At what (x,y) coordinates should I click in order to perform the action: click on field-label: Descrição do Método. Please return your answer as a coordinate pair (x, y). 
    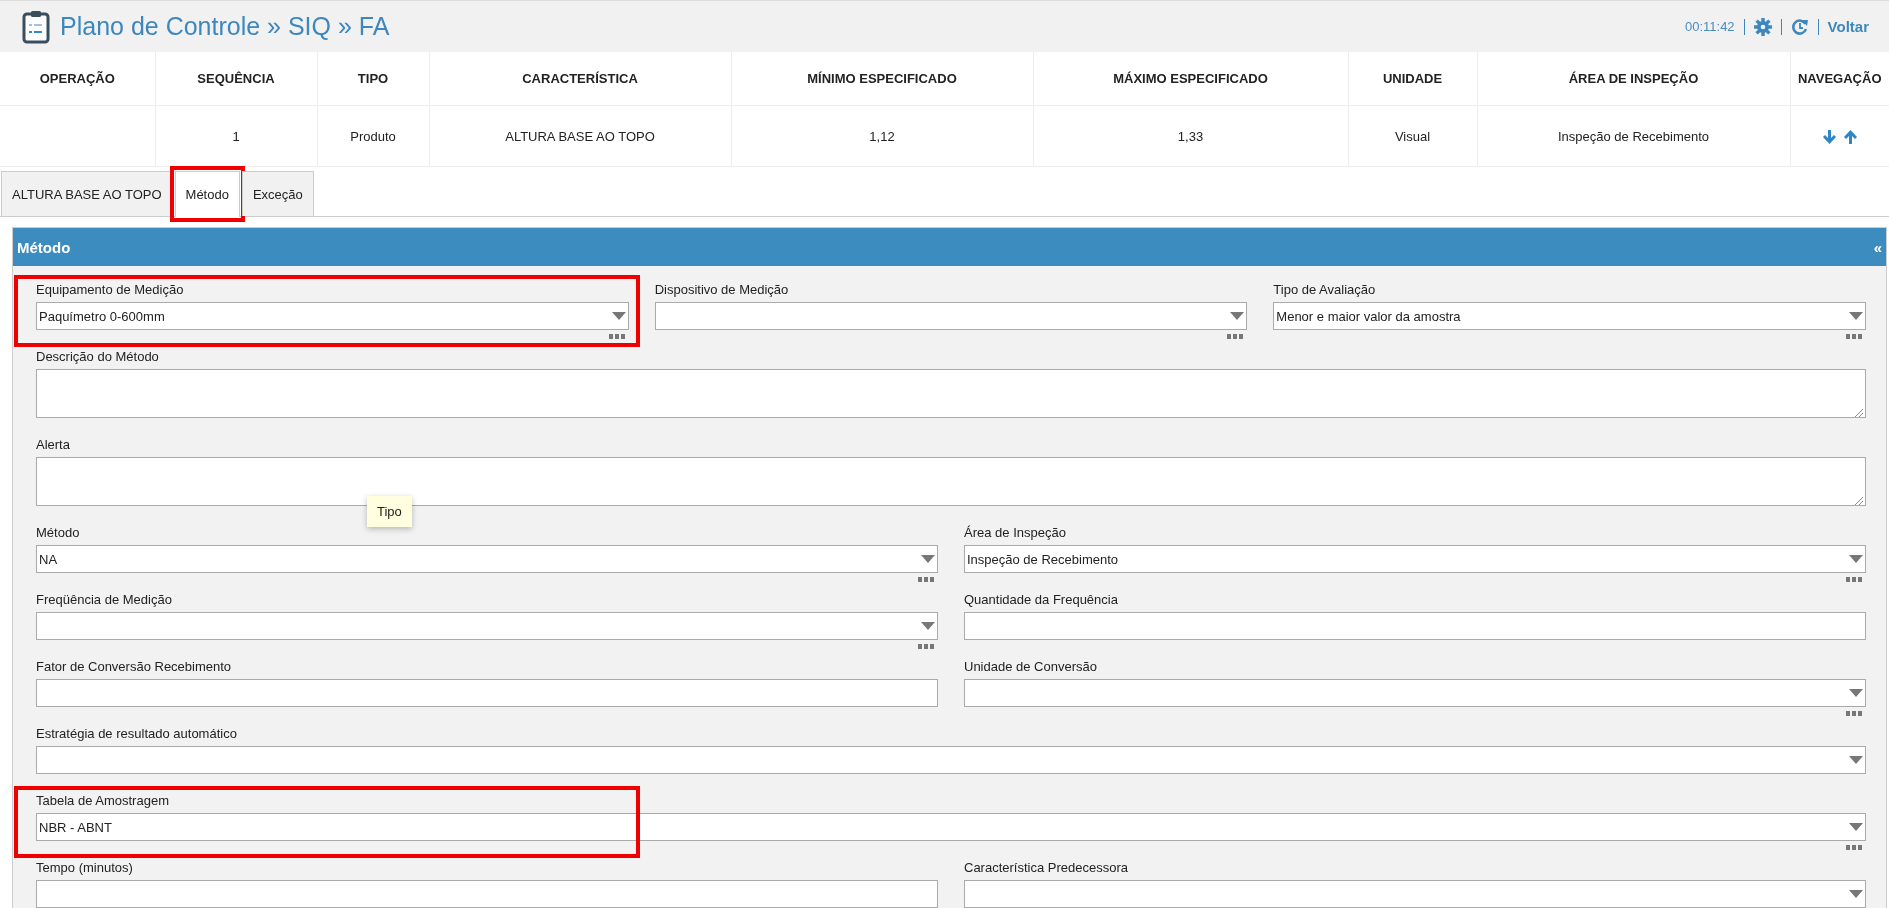
    Looking at the image, I should click on (98, 357).